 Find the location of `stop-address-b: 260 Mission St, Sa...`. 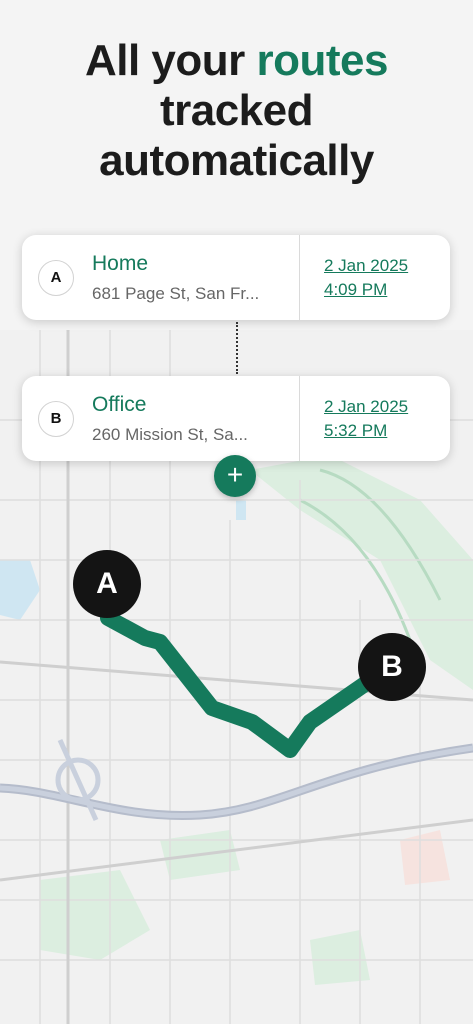

stop-address-b: 260 Mission St, Sa... is located at coordinates (170, 434).